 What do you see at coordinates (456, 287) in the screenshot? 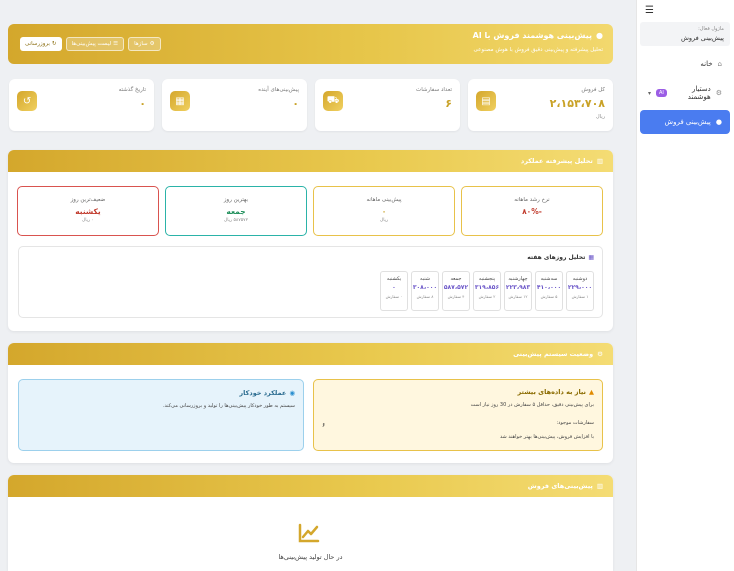
I see `day-value: ۵۸۷،۵۷۲` at bounding box center [456, 287].